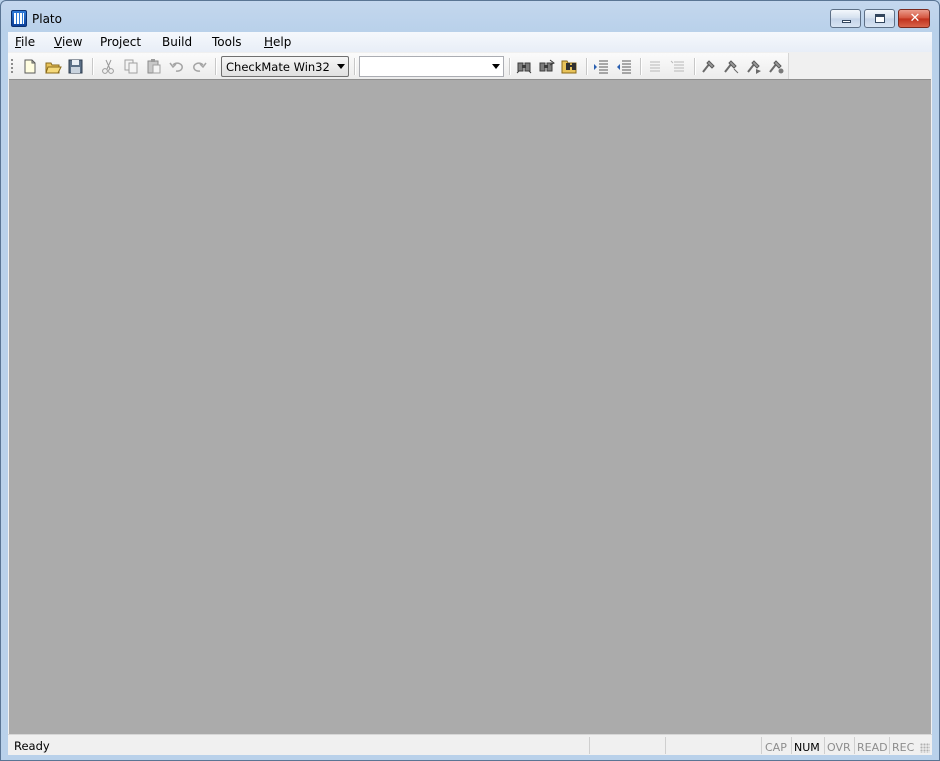 The height and width of the screenshot is (761, 940). What do you see at coordinates (845, 18) in the screenshot?
I see `minimize-button` at bounding box center [845, 18].